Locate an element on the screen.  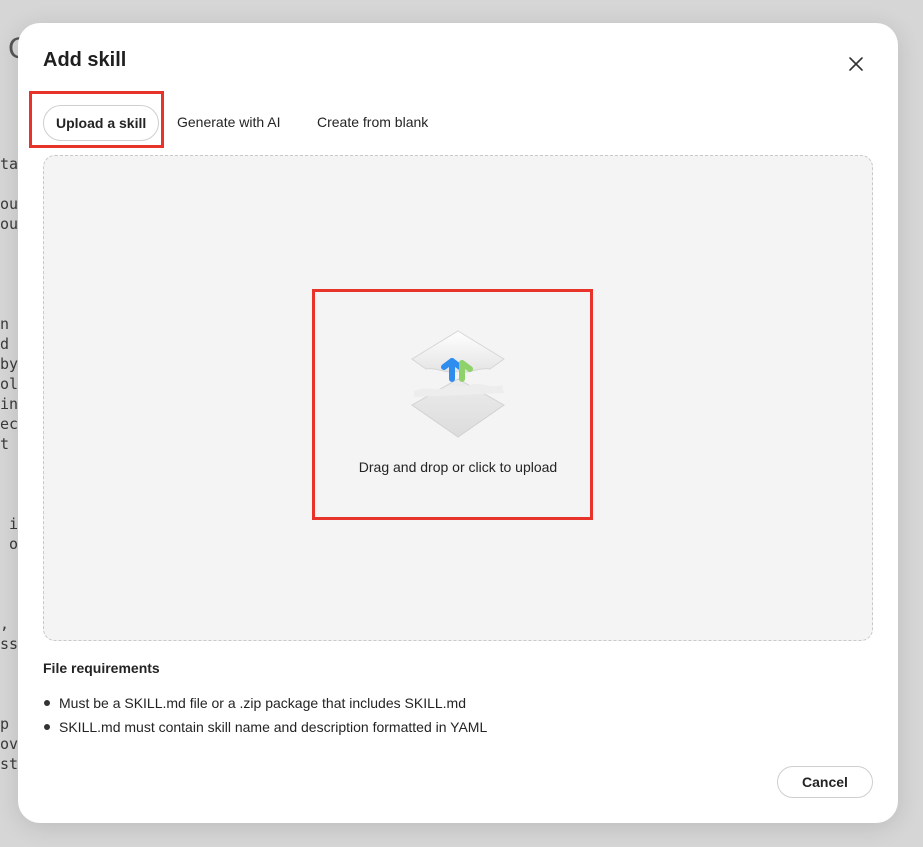
background-text-line: d is located at coordinates (5, 344).